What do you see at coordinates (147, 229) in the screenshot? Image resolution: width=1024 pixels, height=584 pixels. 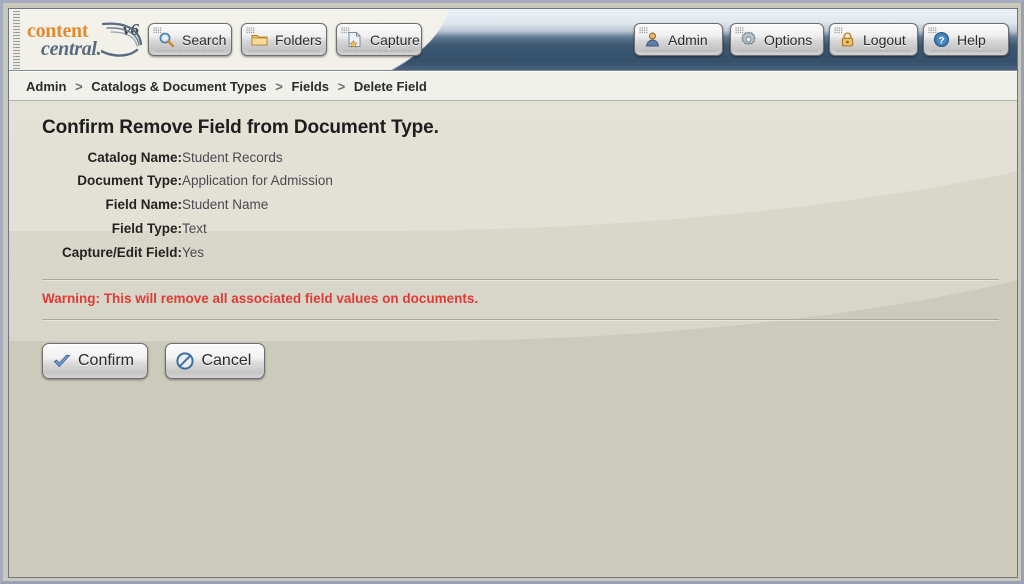 I see `detail-label-field-type: Field Type:` at bounding box center [147, 229].